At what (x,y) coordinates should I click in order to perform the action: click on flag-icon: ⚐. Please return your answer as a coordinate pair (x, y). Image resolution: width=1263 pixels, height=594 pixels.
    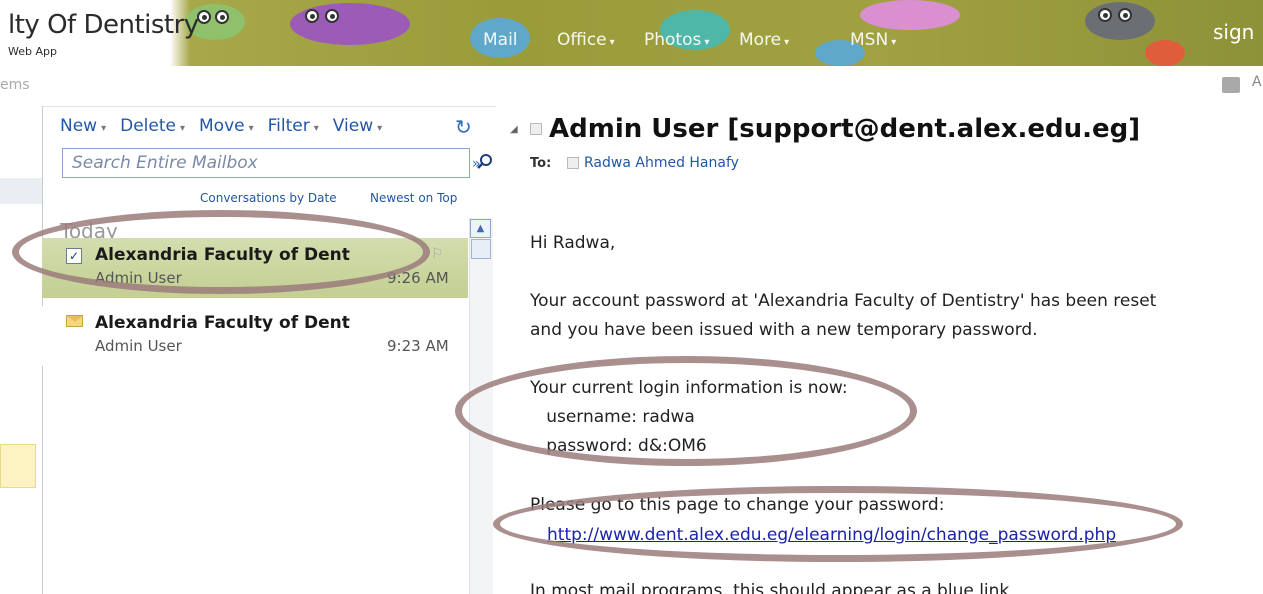
    Looking at the image, I should click on (437, 254).